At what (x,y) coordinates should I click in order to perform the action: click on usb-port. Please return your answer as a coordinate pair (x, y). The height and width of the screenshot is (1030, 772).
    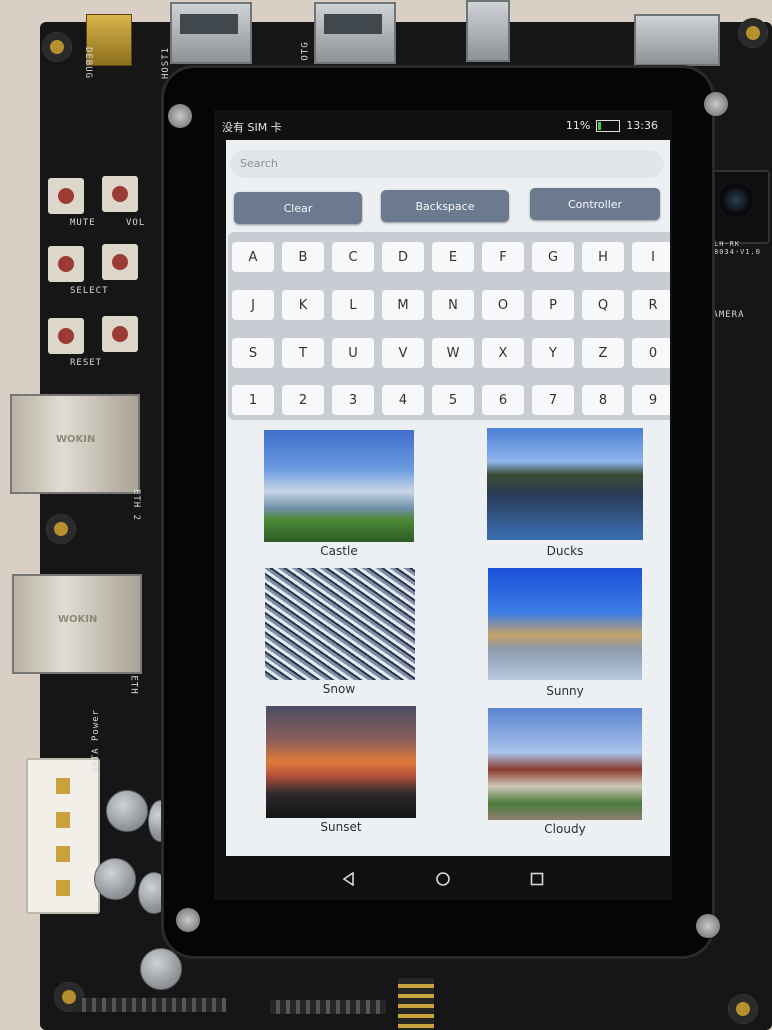
    Looking at the image, I should click on (488, 31).